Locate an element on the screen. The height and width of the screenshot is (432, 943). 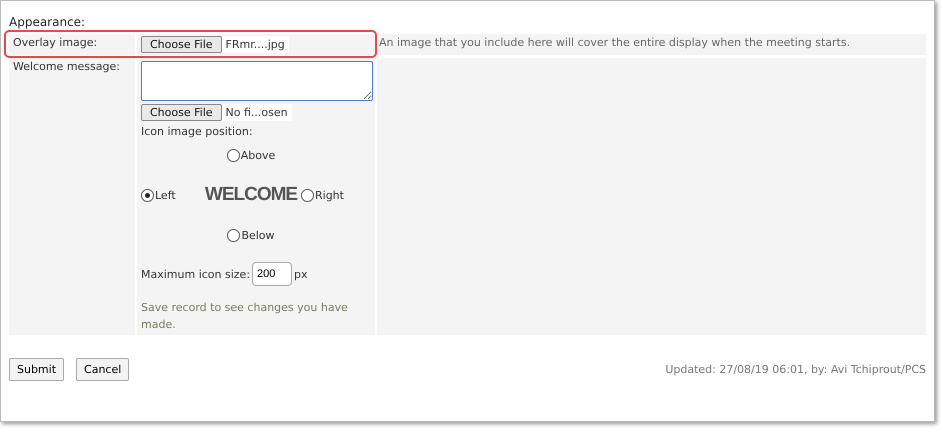
field-label: Welcome message: is located at coordinates (66, 66).